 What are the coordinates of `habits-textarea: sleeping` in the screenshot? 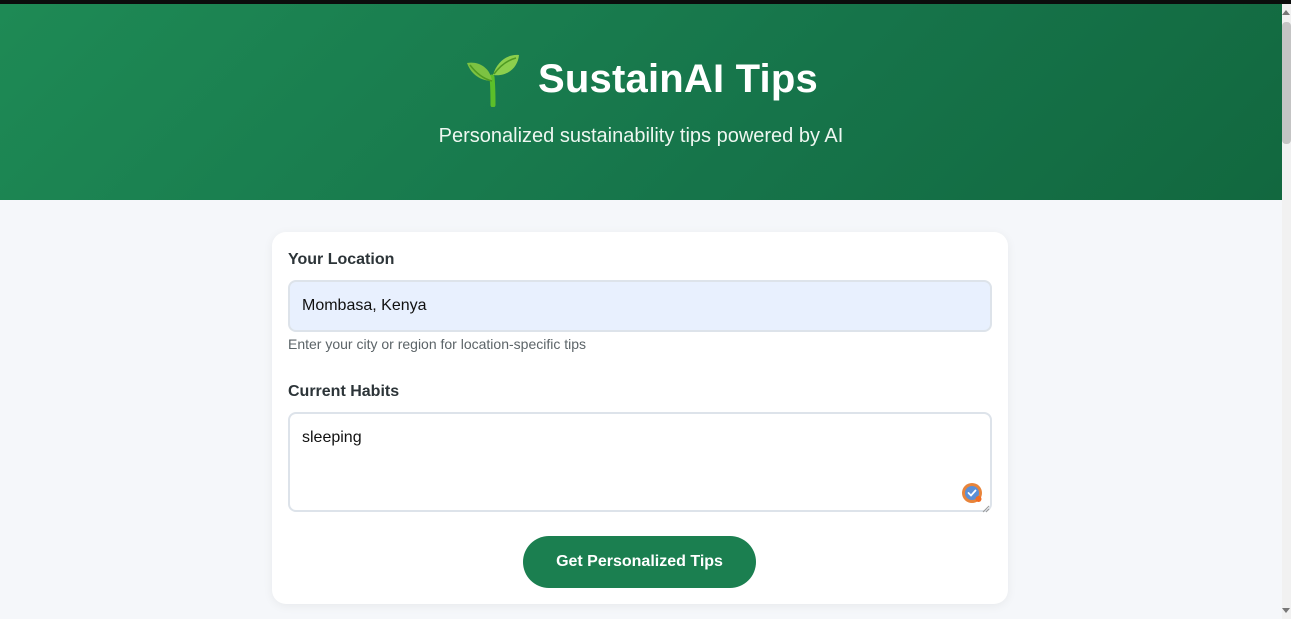 It's located at (640, 462).